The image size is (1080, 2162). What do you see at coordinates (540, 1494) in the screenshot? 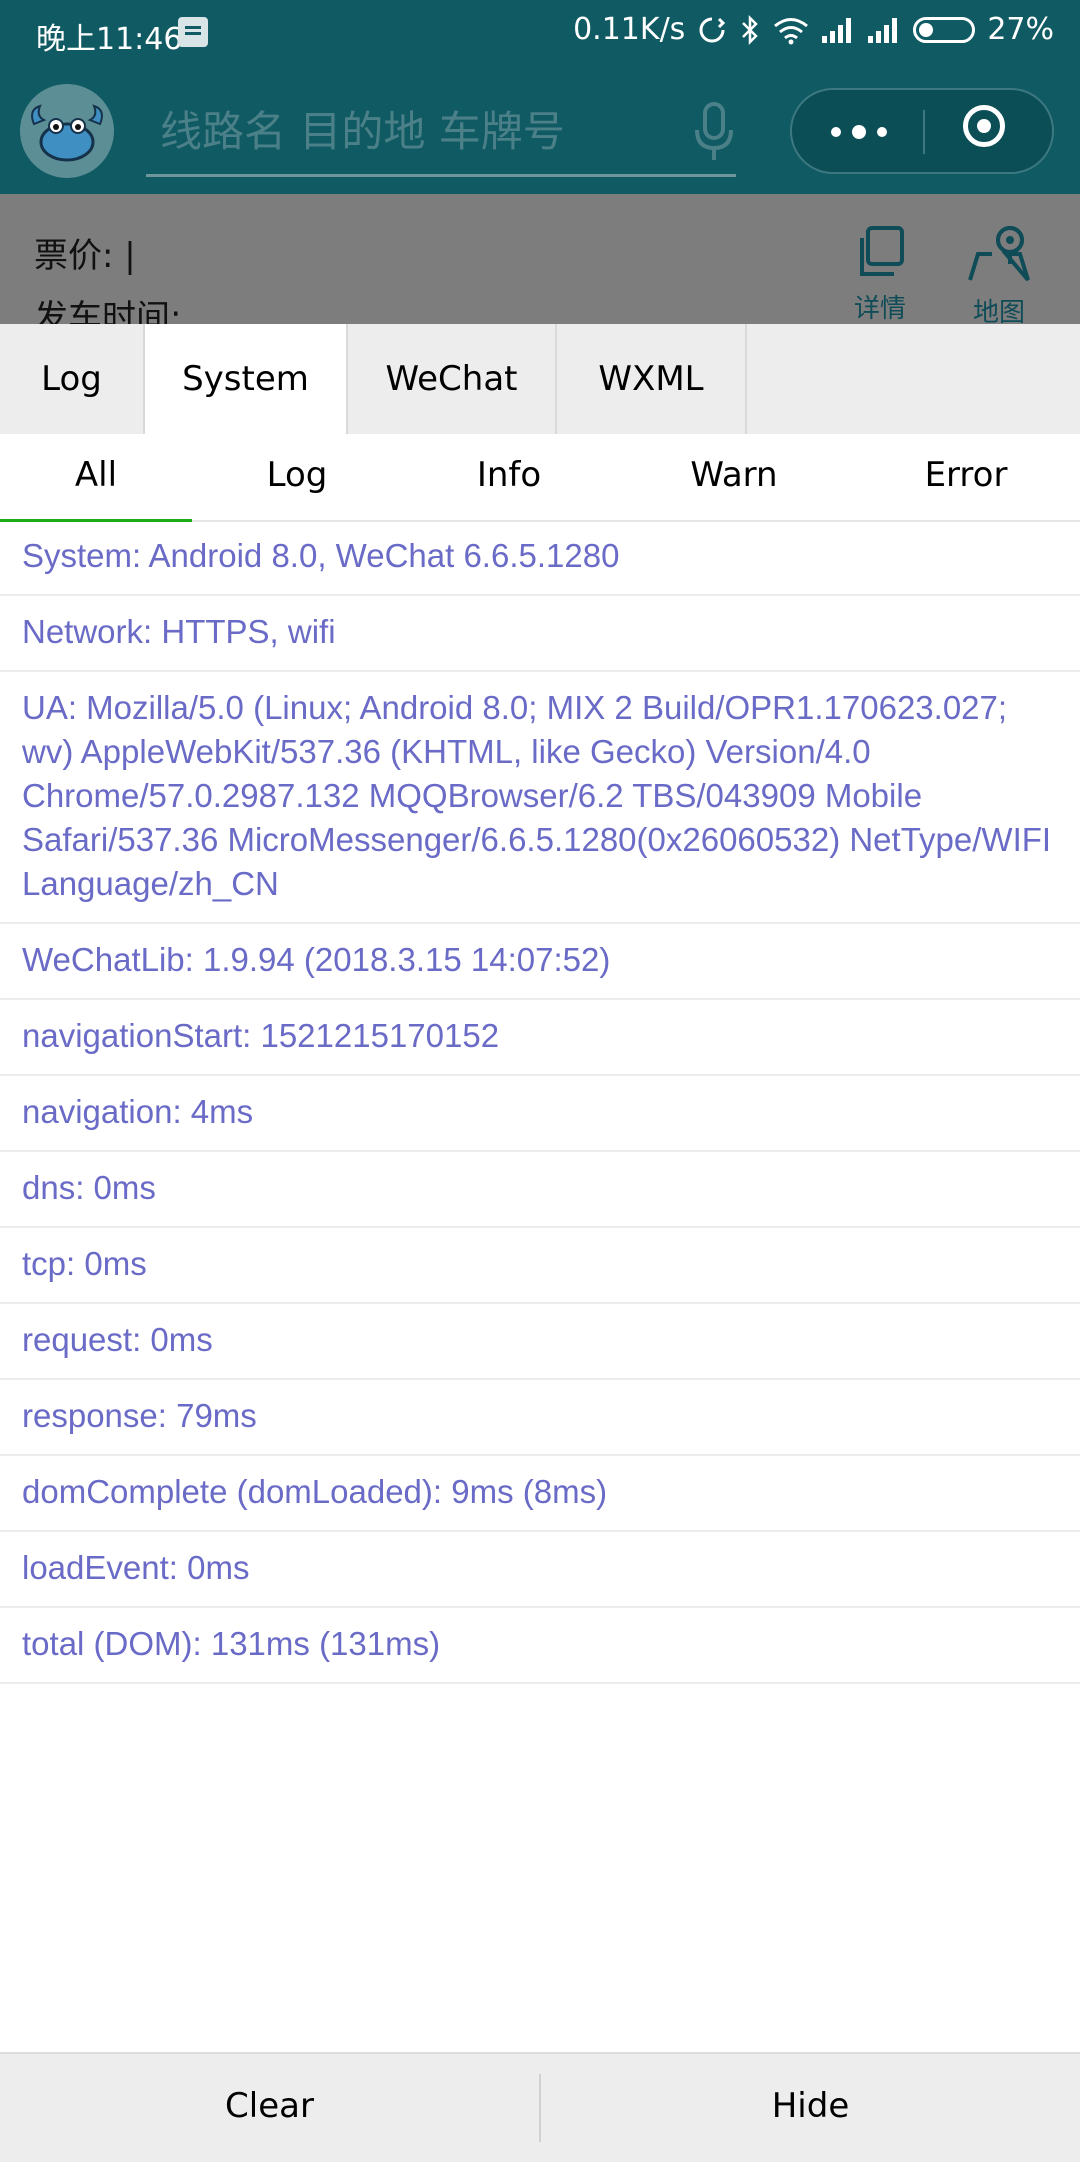
I see `log-entry: domComplete (domLoaded): 9ms (8ms)` at bounding box center [540, 1494].